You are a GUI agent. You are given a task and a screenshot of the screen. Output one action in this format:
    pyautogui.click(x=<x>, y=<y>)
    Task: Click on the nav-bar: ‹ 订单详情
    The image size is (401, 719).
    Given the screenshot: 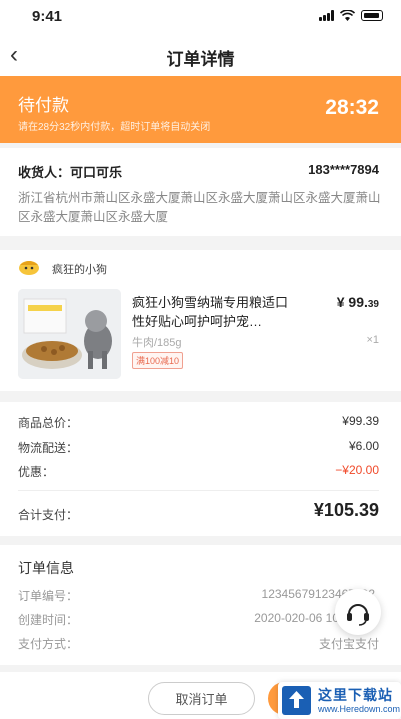 What is the action you would take?
    pyautogui.click(x=200, y=55)
    